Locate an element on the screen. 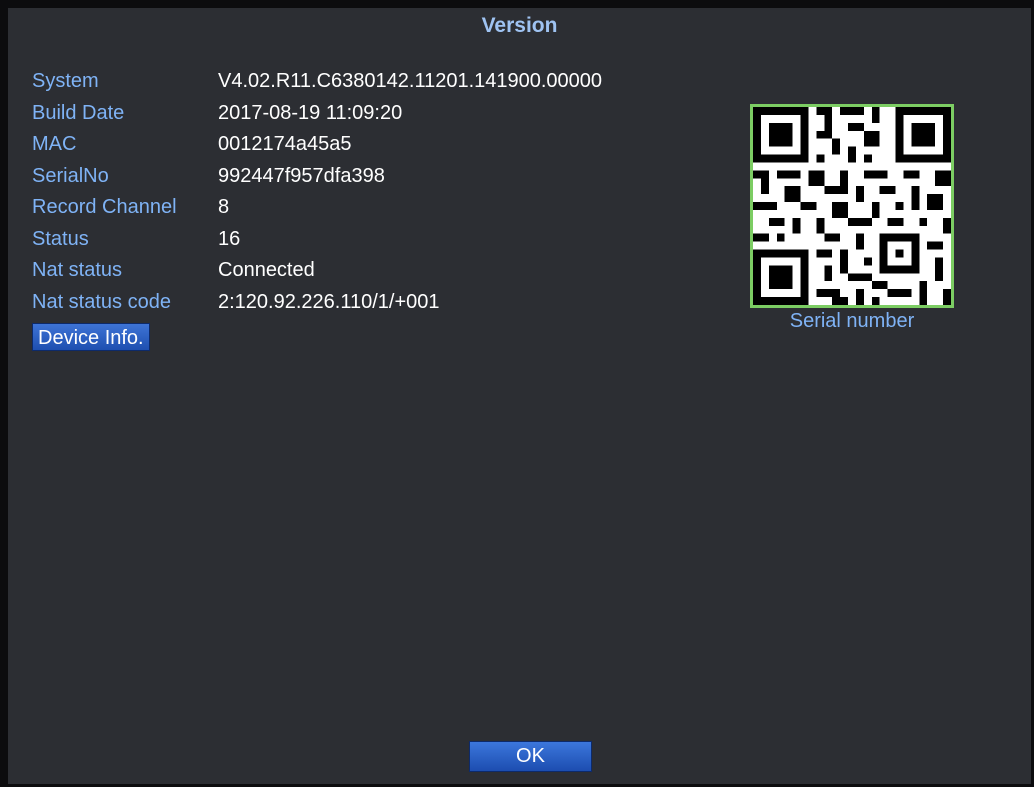 The height and width of the screenshot is (787, 1034). dialog-title: Version is located at coordinates (519, 25).